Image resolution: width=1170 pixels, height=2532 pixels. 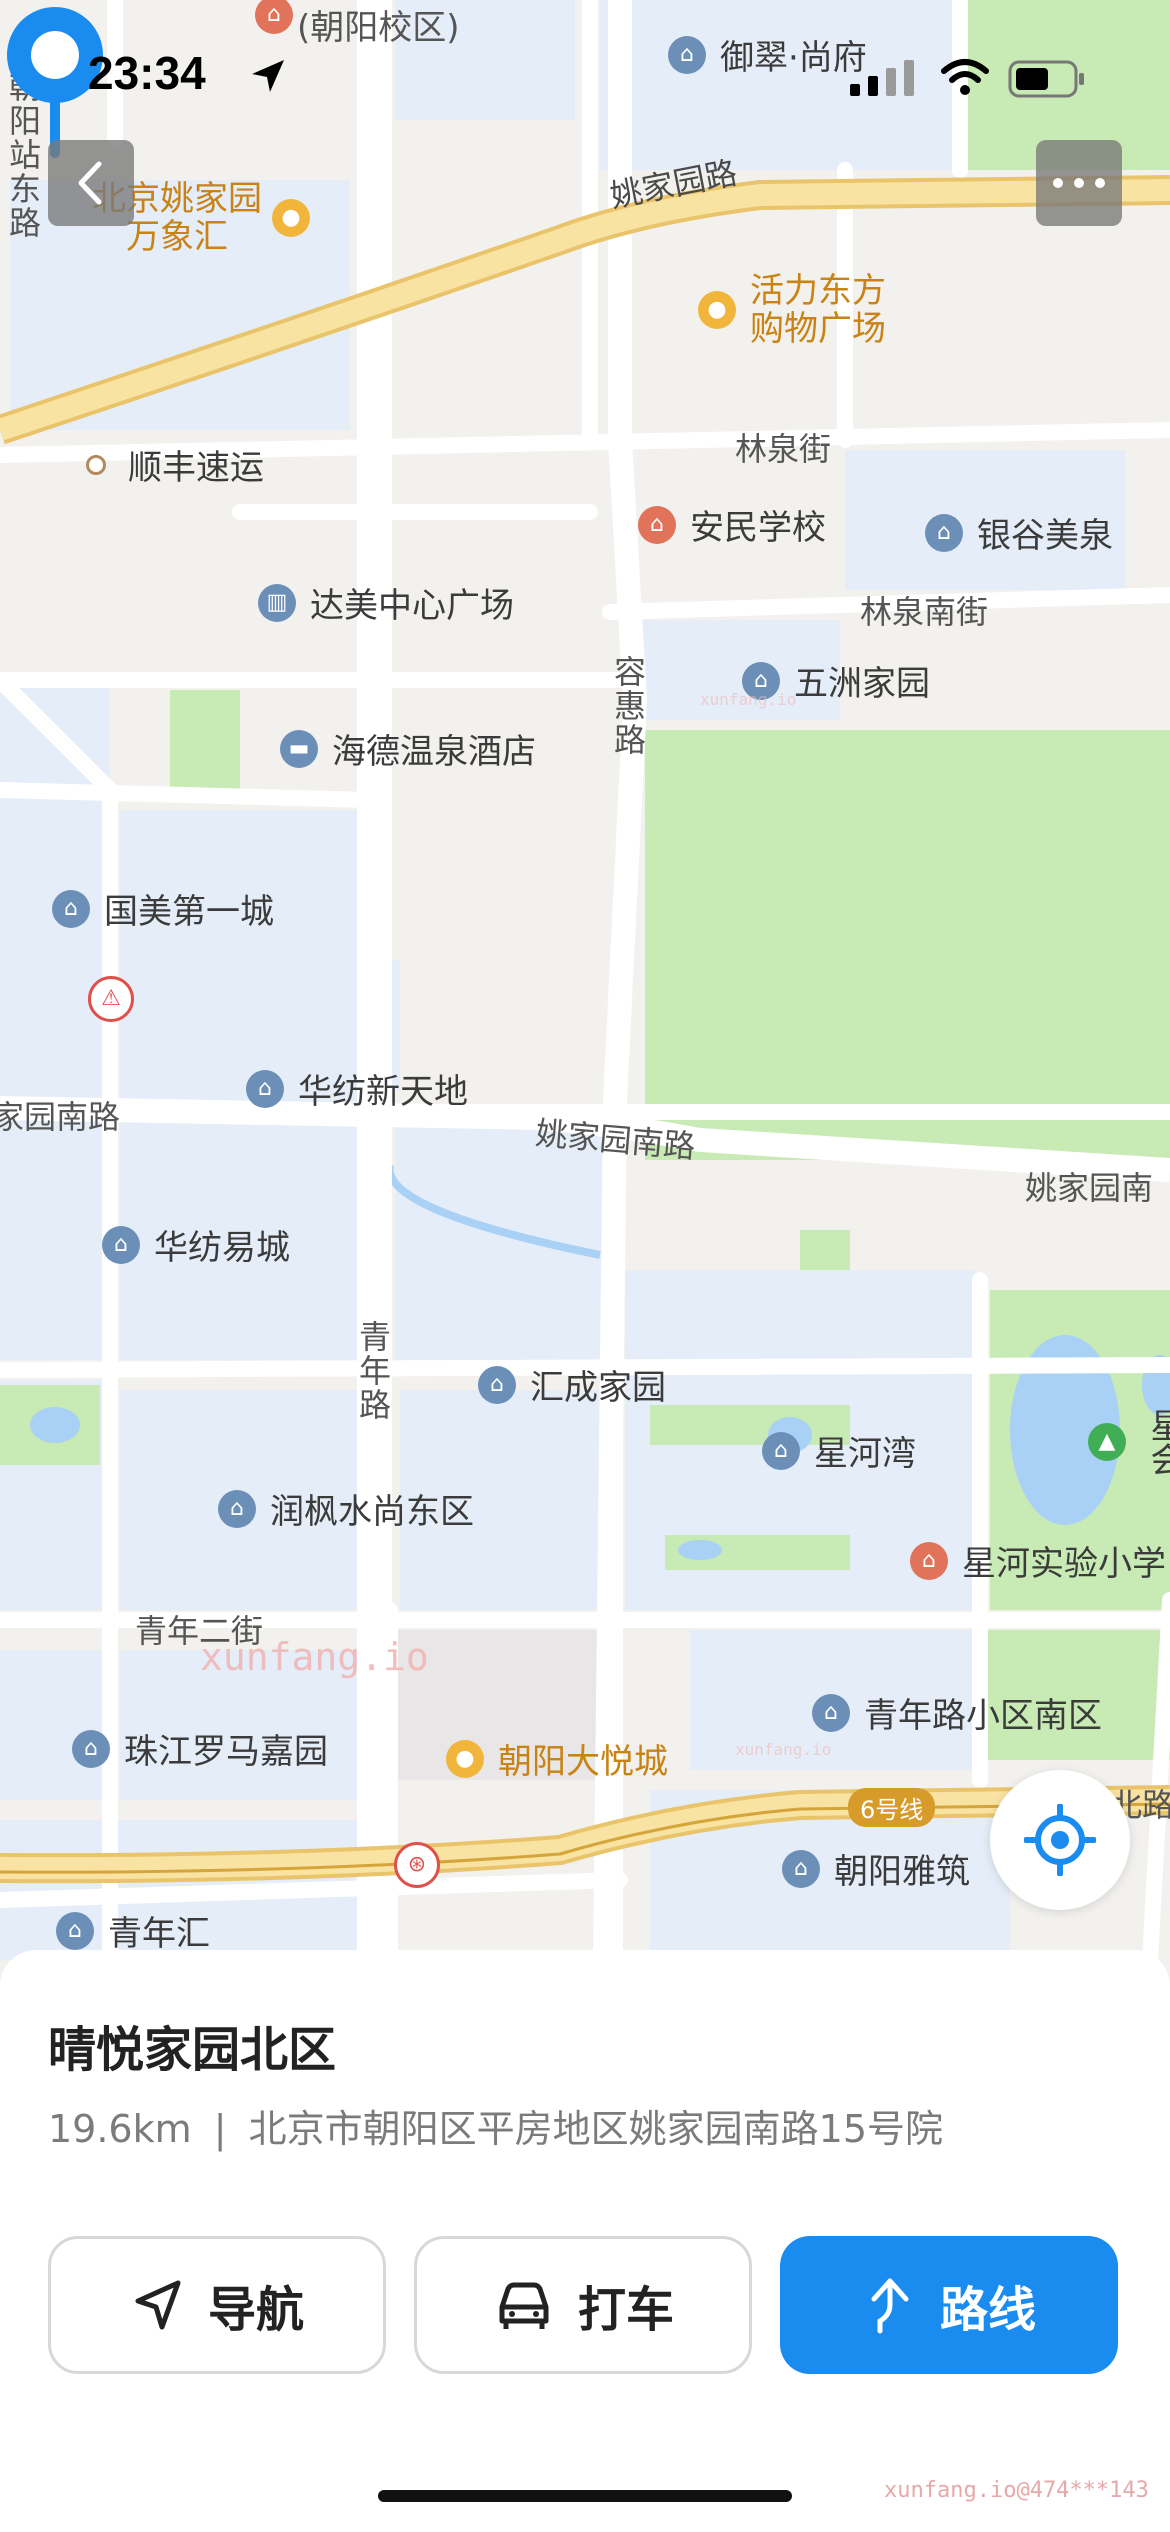 What do you see at coordinates (1089, 1188) in the screenshot?
I see `road-label-yaojiayuan-south-right: 姚家园南` at bounding box center [1089, 1188].